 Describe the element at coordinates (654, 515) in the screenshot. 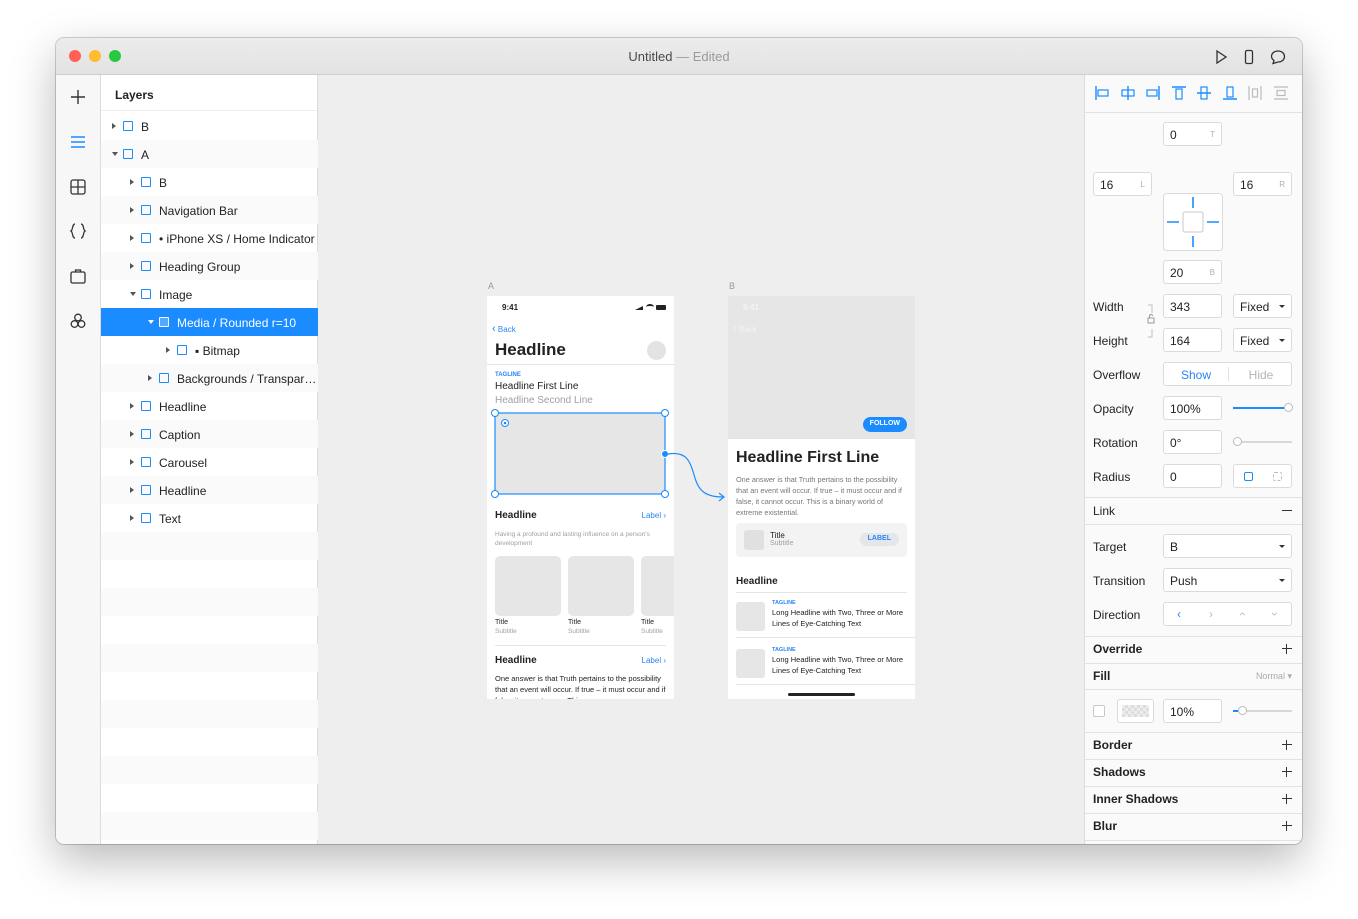

I see `section-link: Label ›` at that location.